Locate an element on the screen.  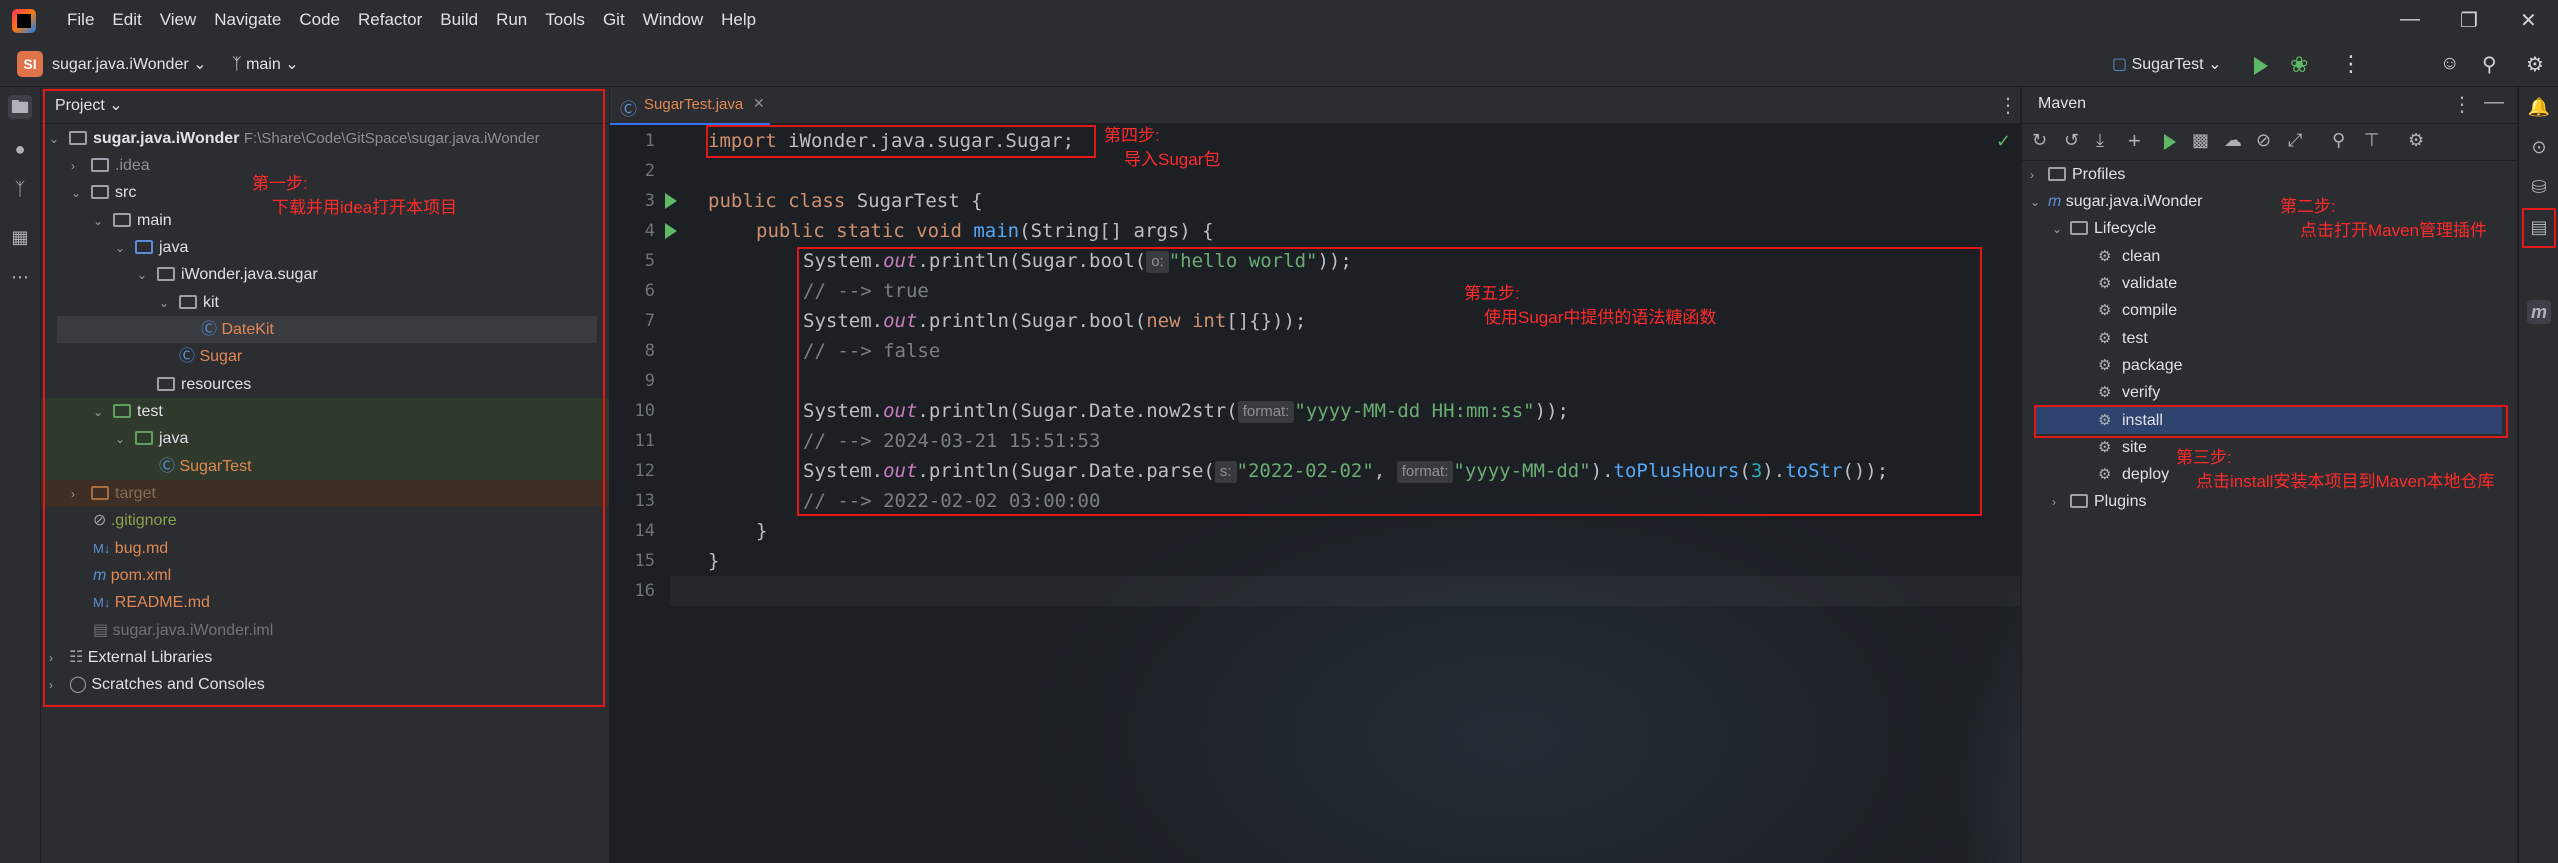
reload-folder-icon: ↺ is located at coordinates (2071, 140).